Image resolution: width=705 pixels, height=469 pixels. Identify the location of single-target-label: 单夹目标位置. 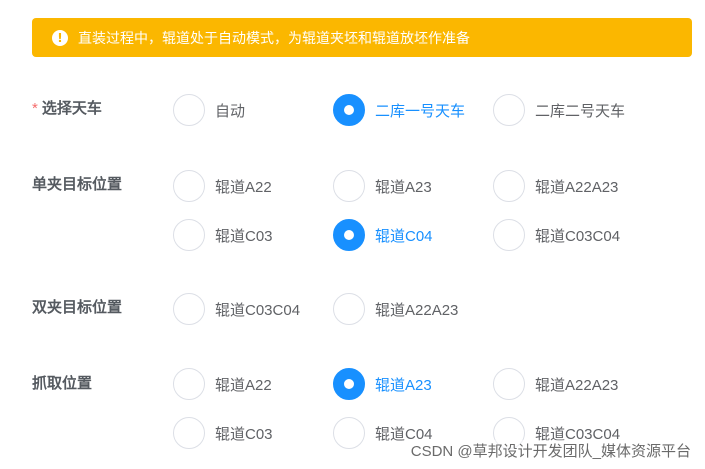
(77, 184).